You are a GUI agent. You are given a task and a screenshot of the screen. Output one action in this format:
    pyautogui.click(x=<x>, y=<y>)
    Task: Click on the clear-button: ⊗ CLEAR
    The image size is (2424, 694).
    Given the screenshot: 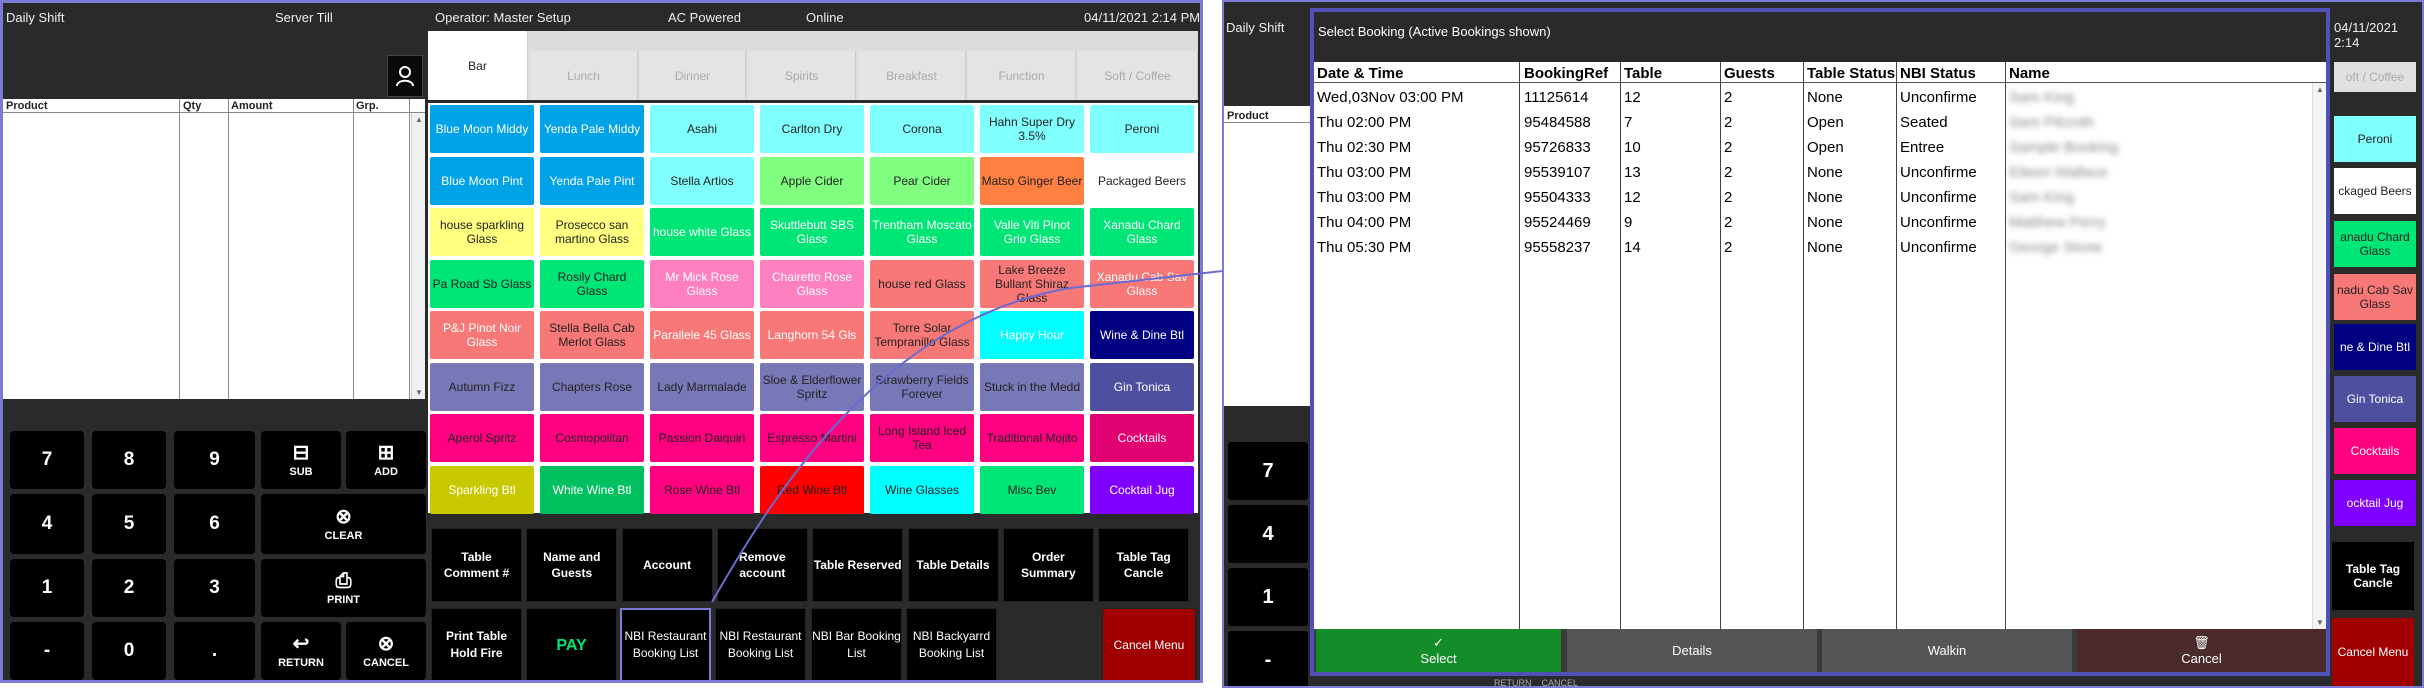 What is the action you would take?
    pyautogui.click(x=343, y=524)
    